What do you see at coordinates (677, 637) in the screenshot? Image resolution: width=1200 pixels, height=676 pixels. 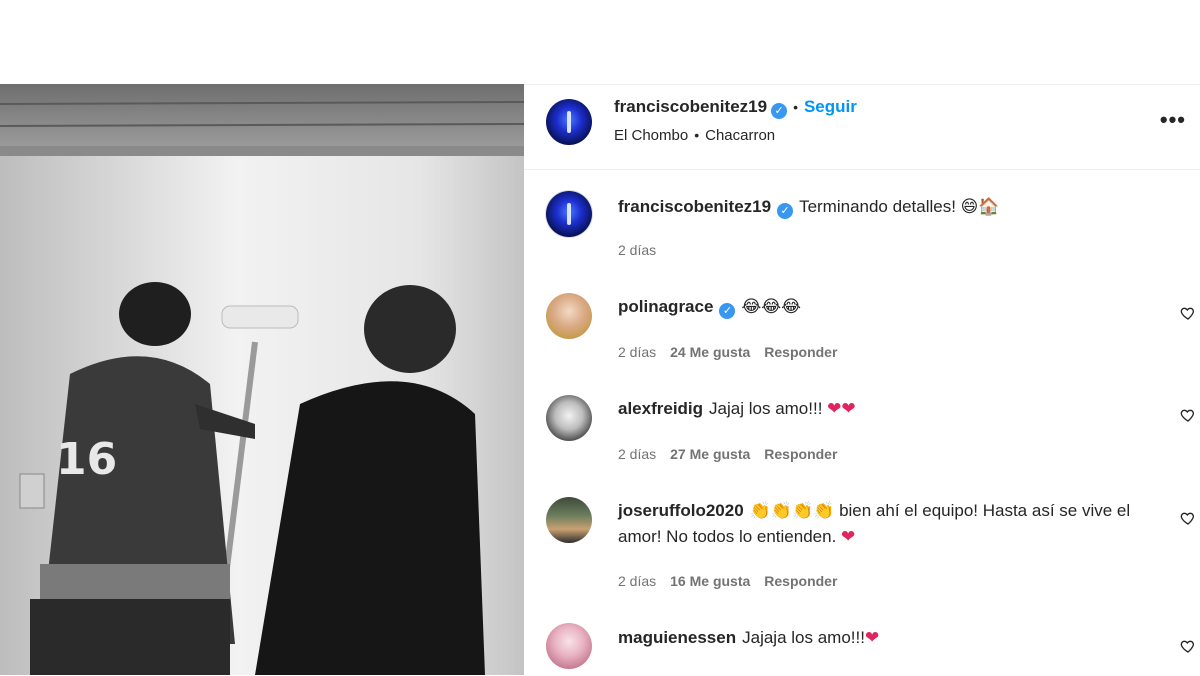 I see `comment-username: maguienessen` at bounding box center [677, 637].